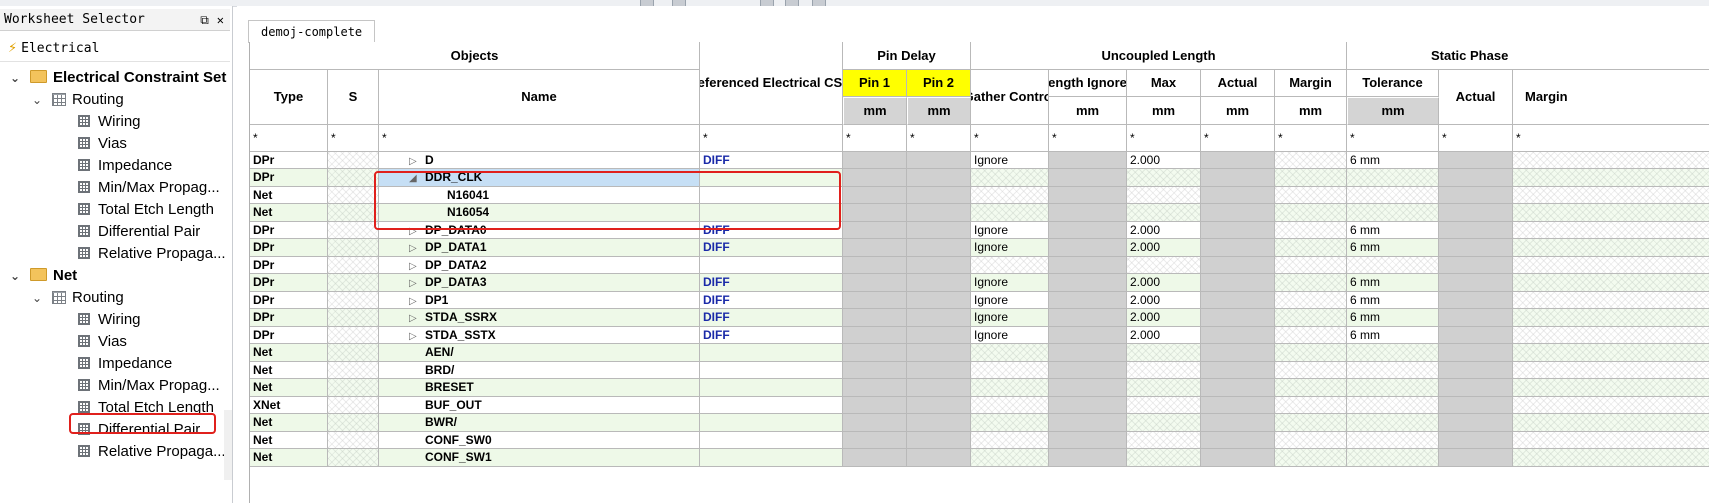 This screenshot has height=503, width=1709. What do you see at coordinates (539, 318) in the screenshot?
I see `cell-name: ▷ STDA_SSRX` at bounding box center [539, 318].